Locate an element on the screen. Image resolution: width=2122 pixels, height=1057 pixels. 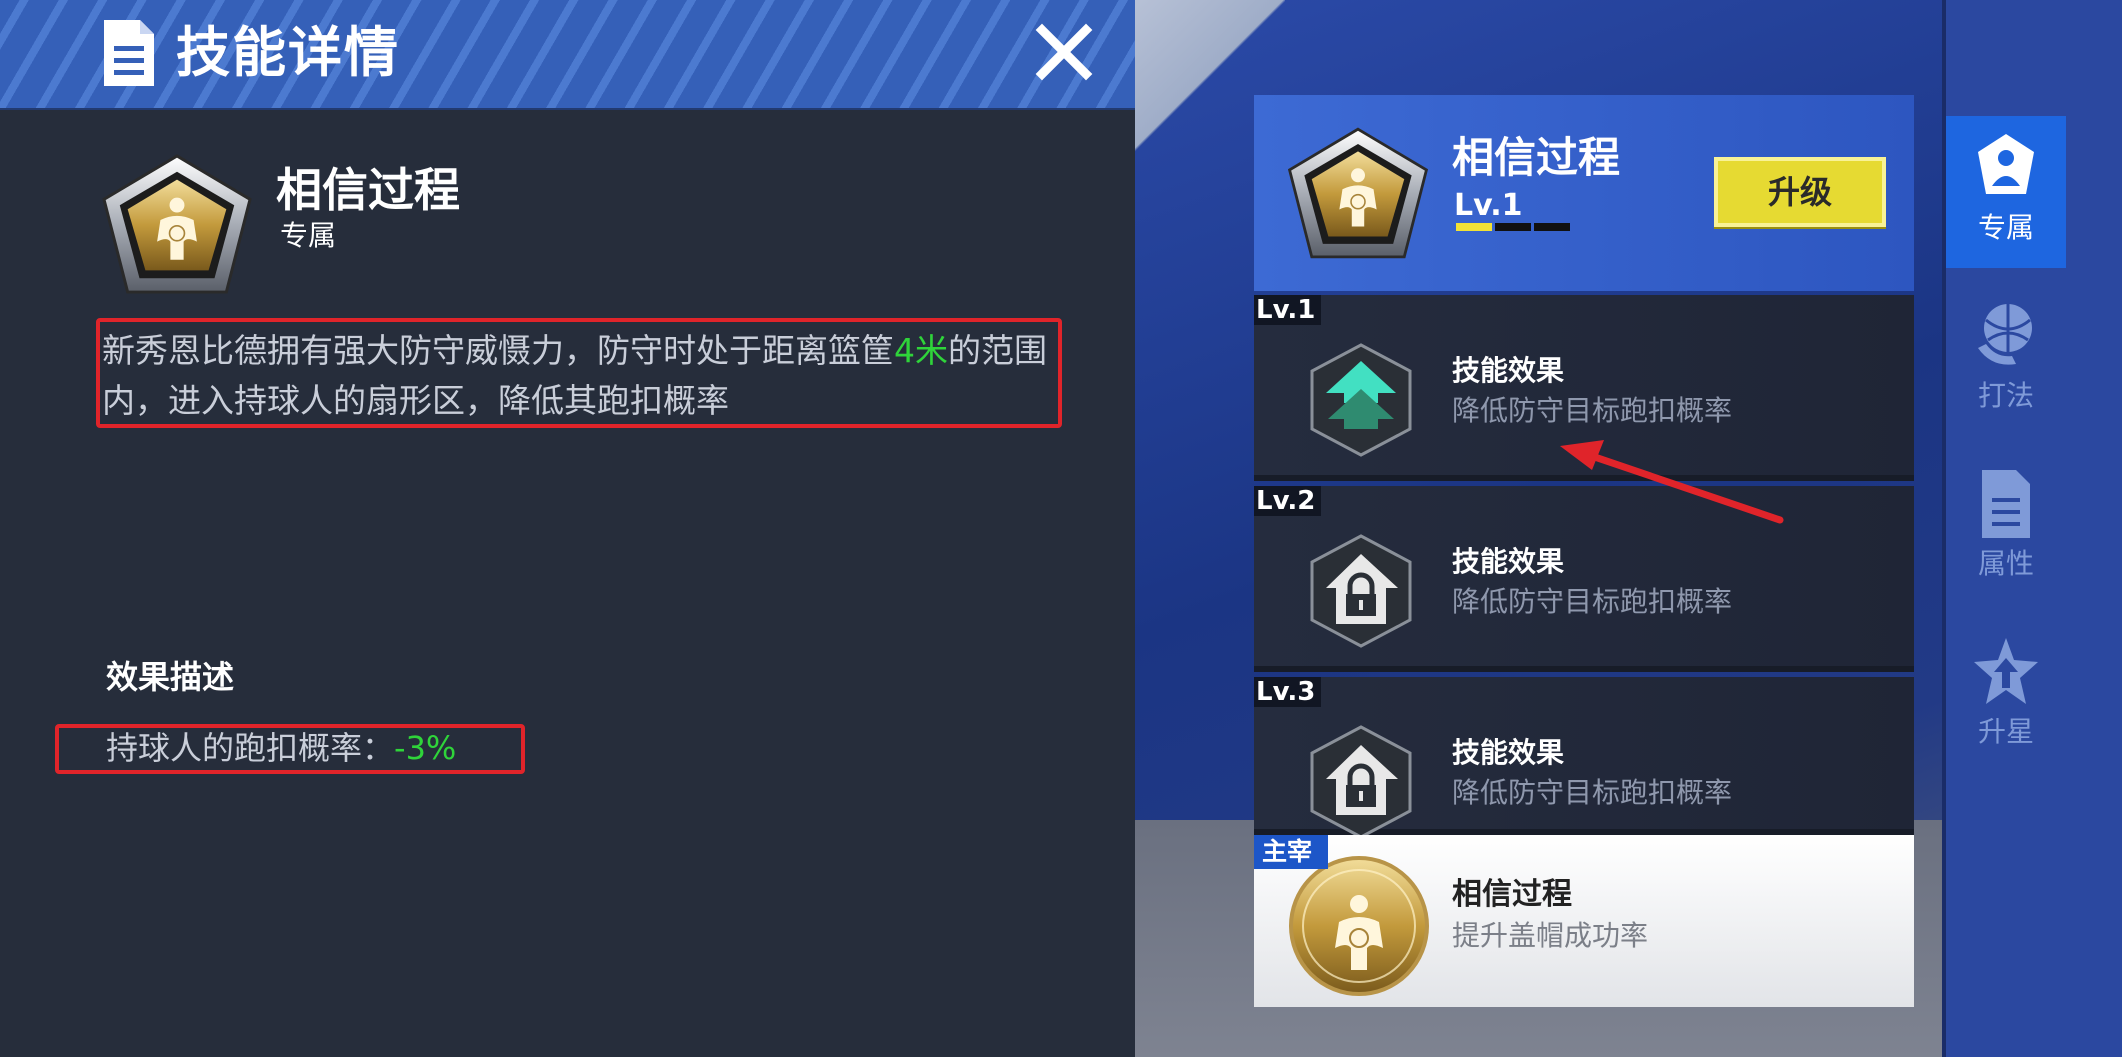
tab-star-up: 升星 is located at coordinates (2006, 696).